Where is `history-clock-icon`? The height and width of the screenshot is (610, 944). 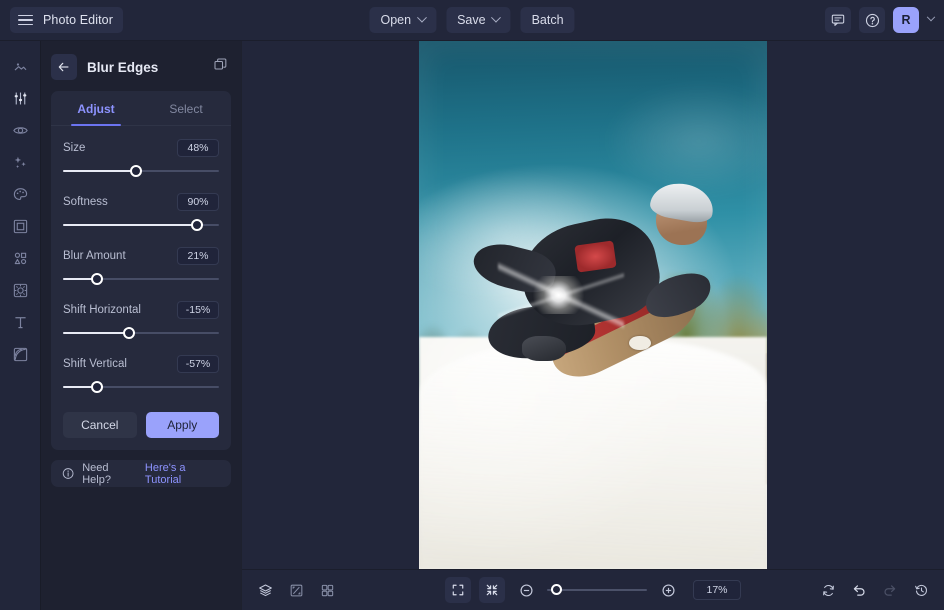
history-clock-icon is located at coordinates (920, 590).